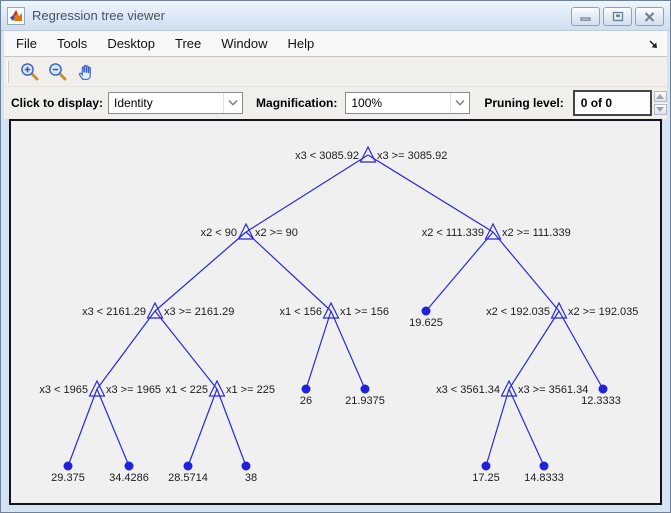 The height and width of the screenshot is (513, 671). I want to click on leaf-value-label: 21.9375, so click(365, 401).